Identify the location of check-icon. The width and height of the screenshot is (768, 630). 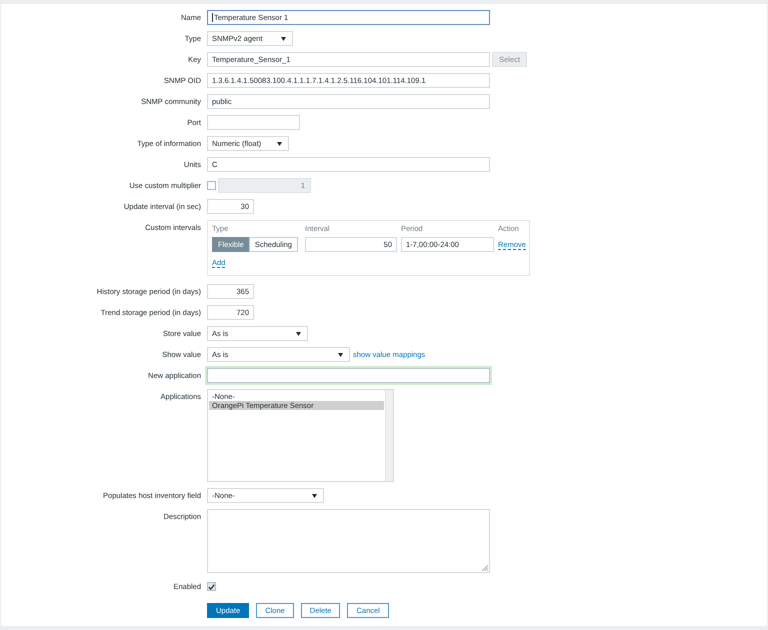
(211, 587).